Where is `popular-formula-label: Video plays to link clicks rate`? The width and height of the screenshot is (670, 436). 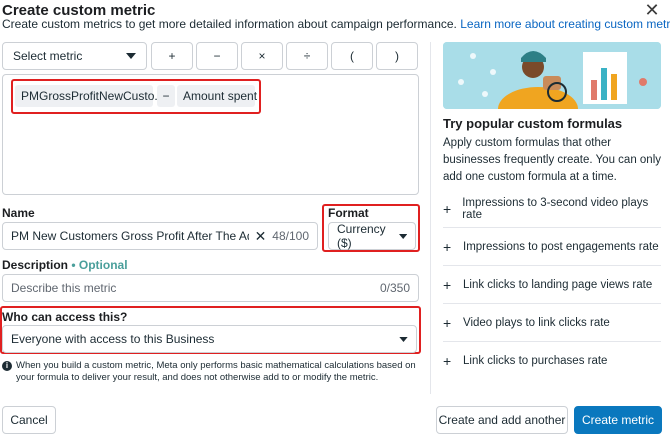
popular-formula-label: Video plays to link clicks rate is located at coordinates (536, 322).